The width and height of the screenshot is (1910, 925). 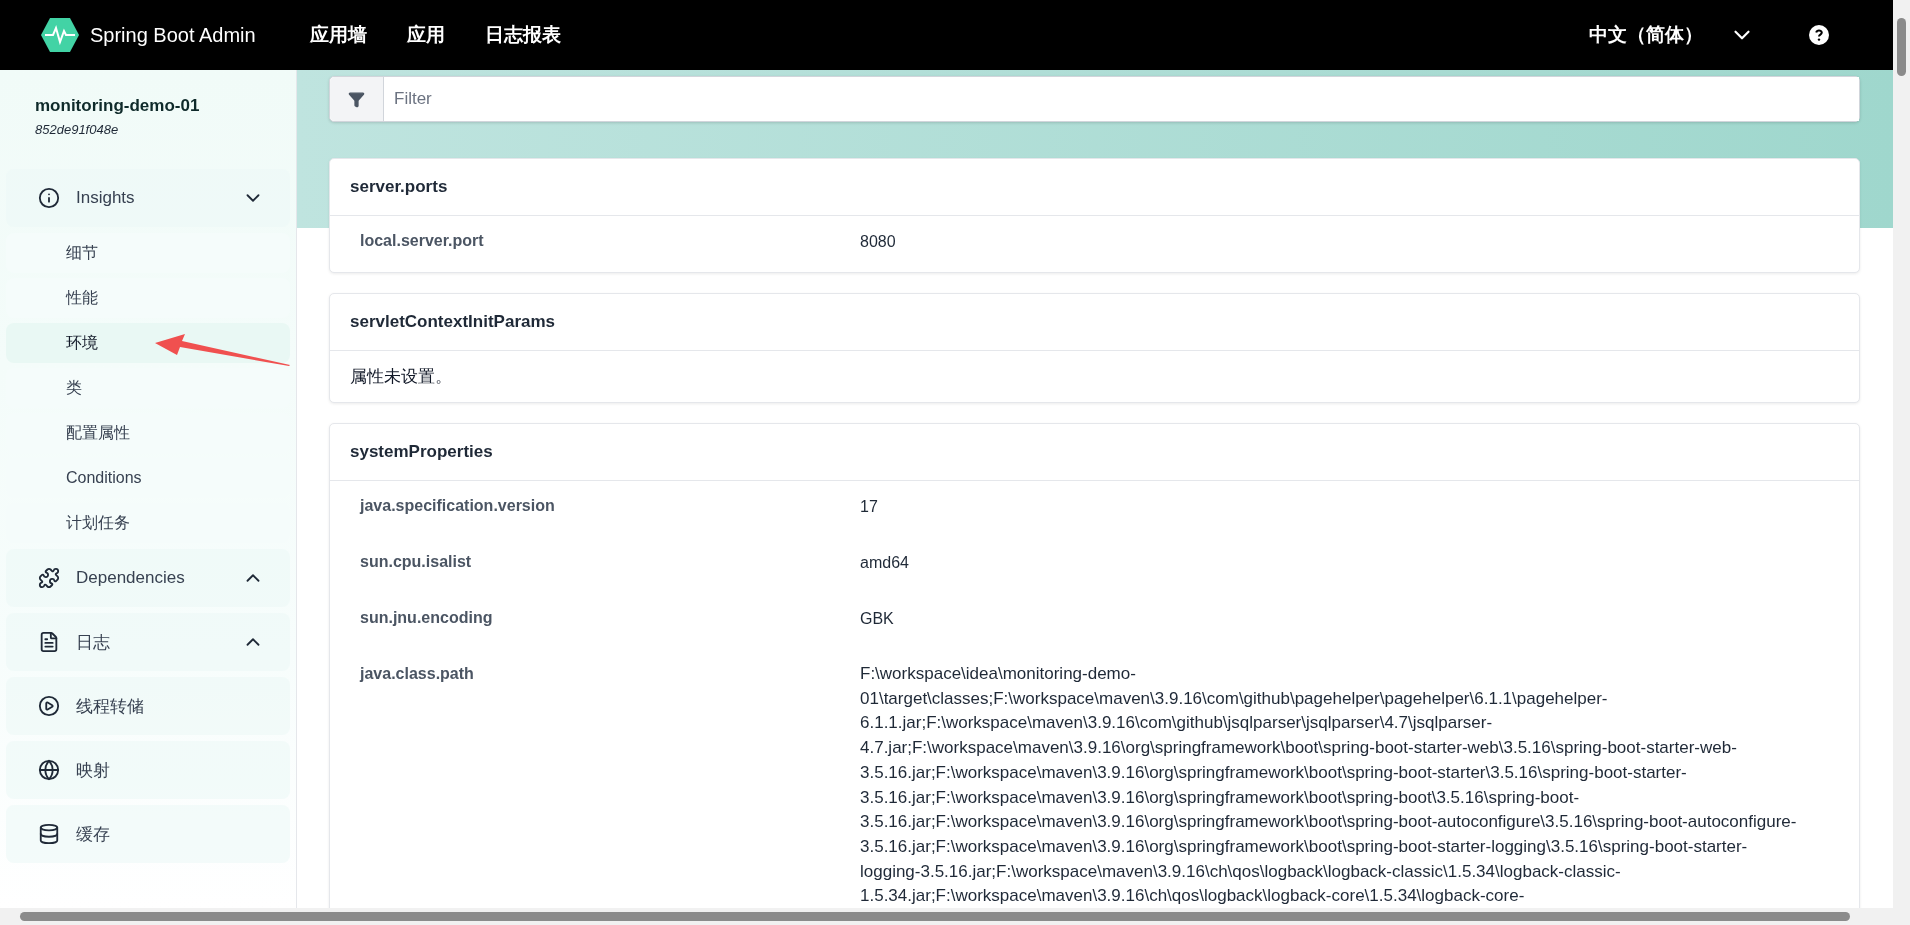 I want to click on logo-icon, so click(x=60, y=35).